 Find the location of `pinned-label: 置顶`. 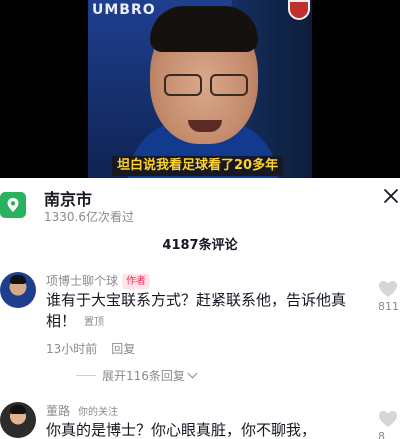

pinned-label: 置顶 is located at coordinates (94, 322).